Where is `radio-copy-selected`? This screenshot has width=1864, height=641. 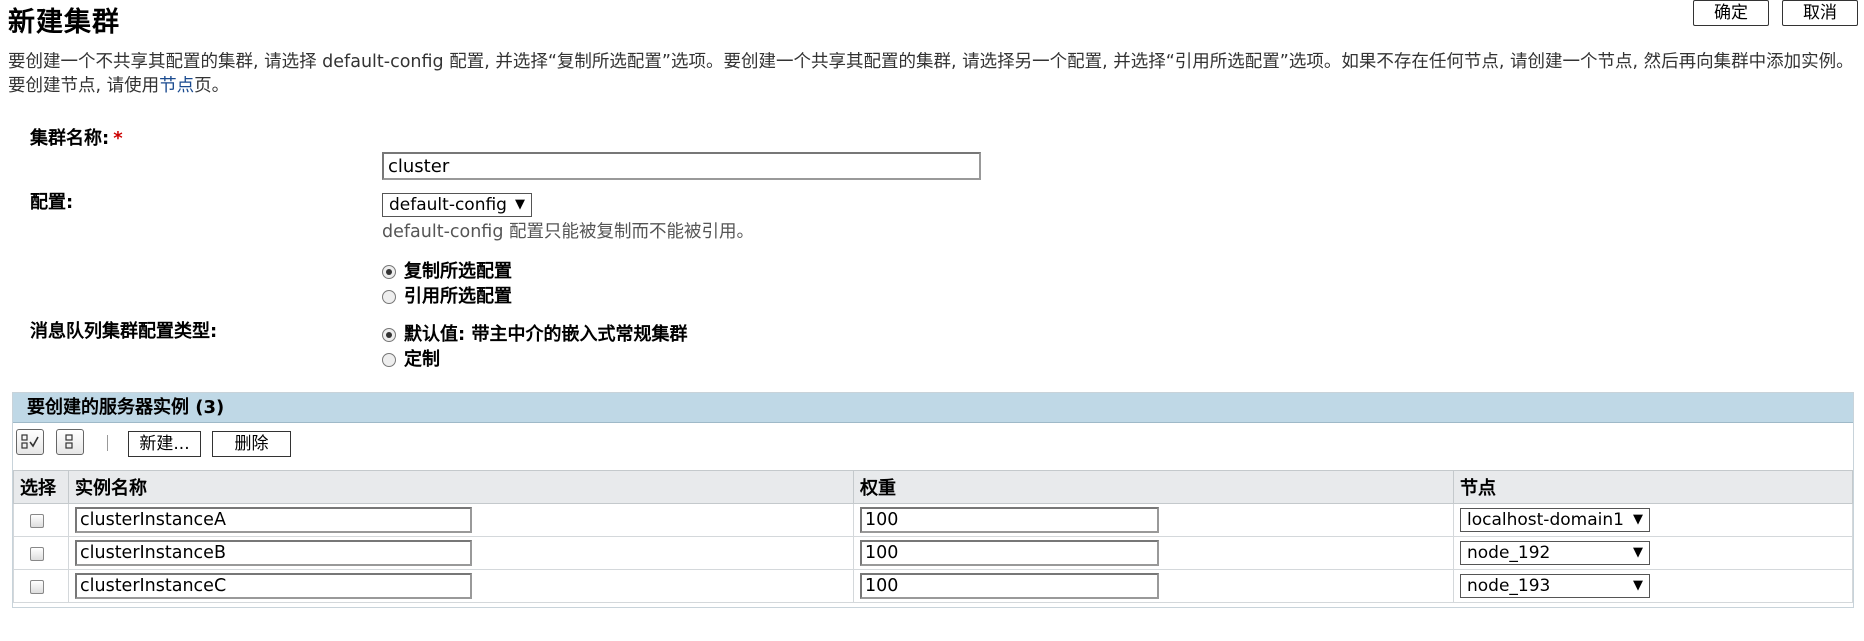
radio-copy-selected is located at coordinates (389, 272).